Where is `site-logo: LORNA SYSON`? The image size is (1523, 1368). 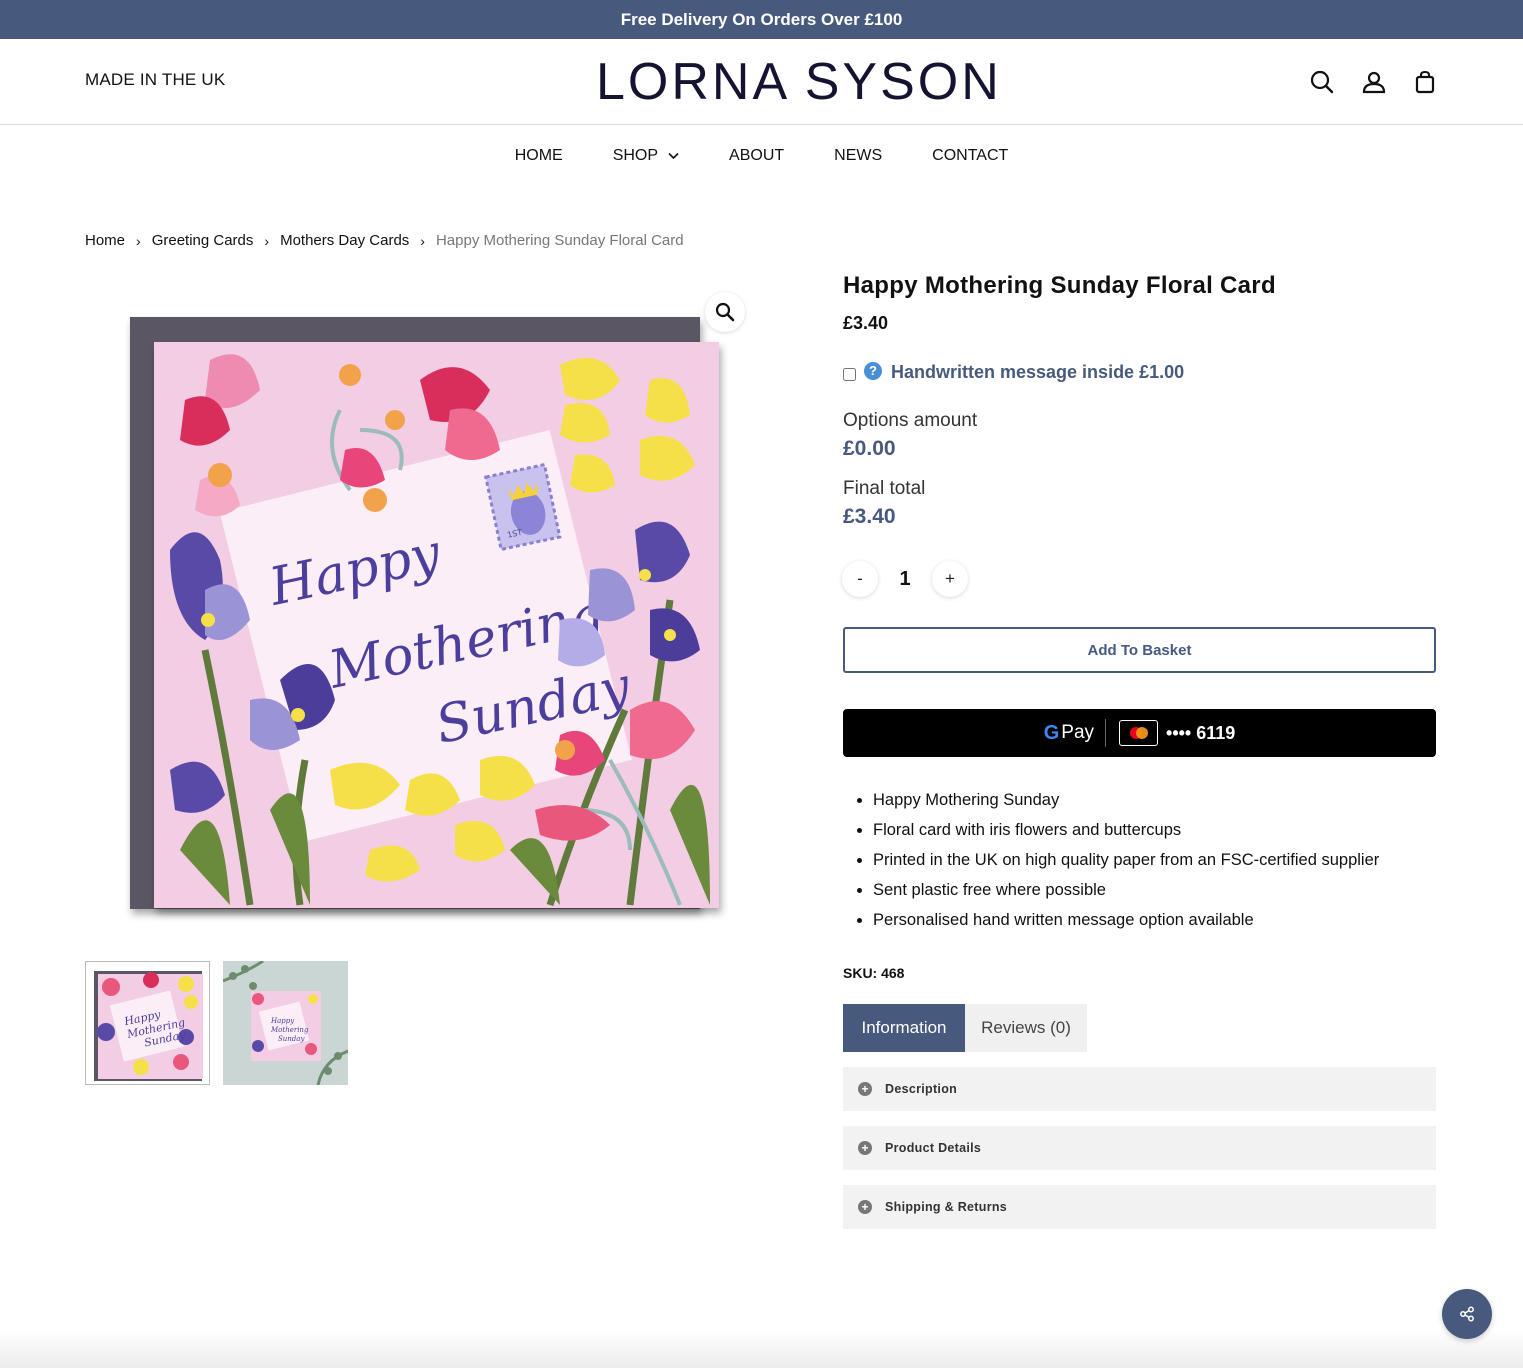
site-logo: LORNA SYSON is located at coordinates (799, 82).